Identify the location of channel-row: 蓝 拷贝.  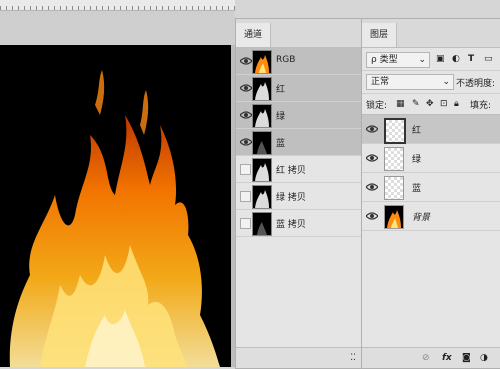
(299, 223).